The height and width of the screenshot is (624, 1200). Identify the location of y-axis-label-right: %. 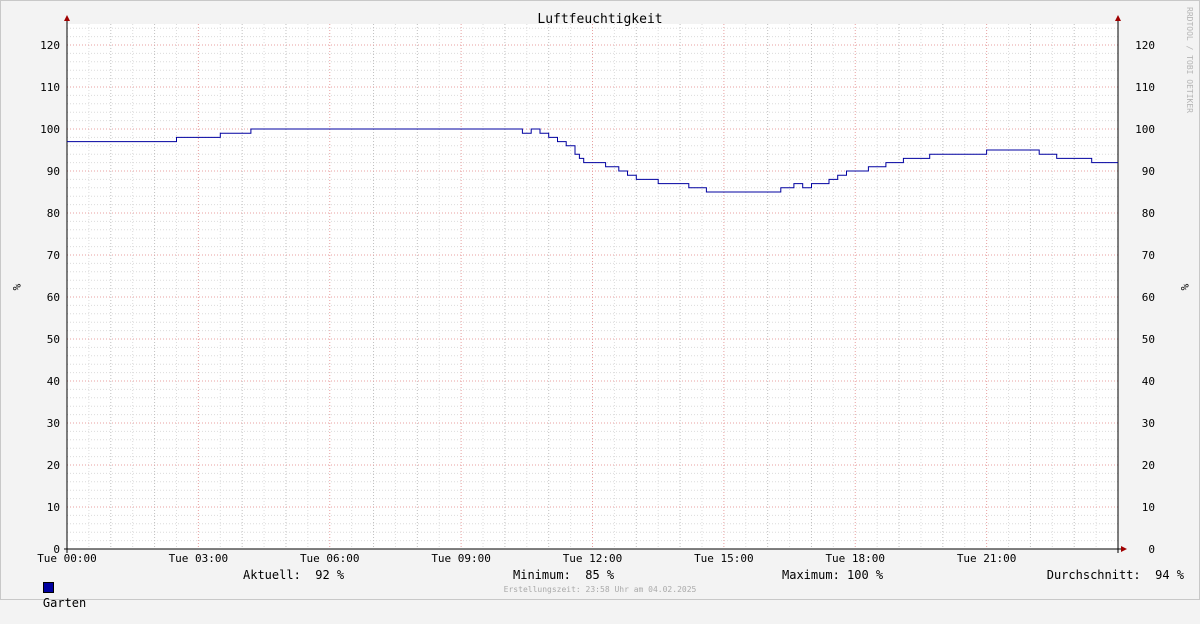
(1184, 287).